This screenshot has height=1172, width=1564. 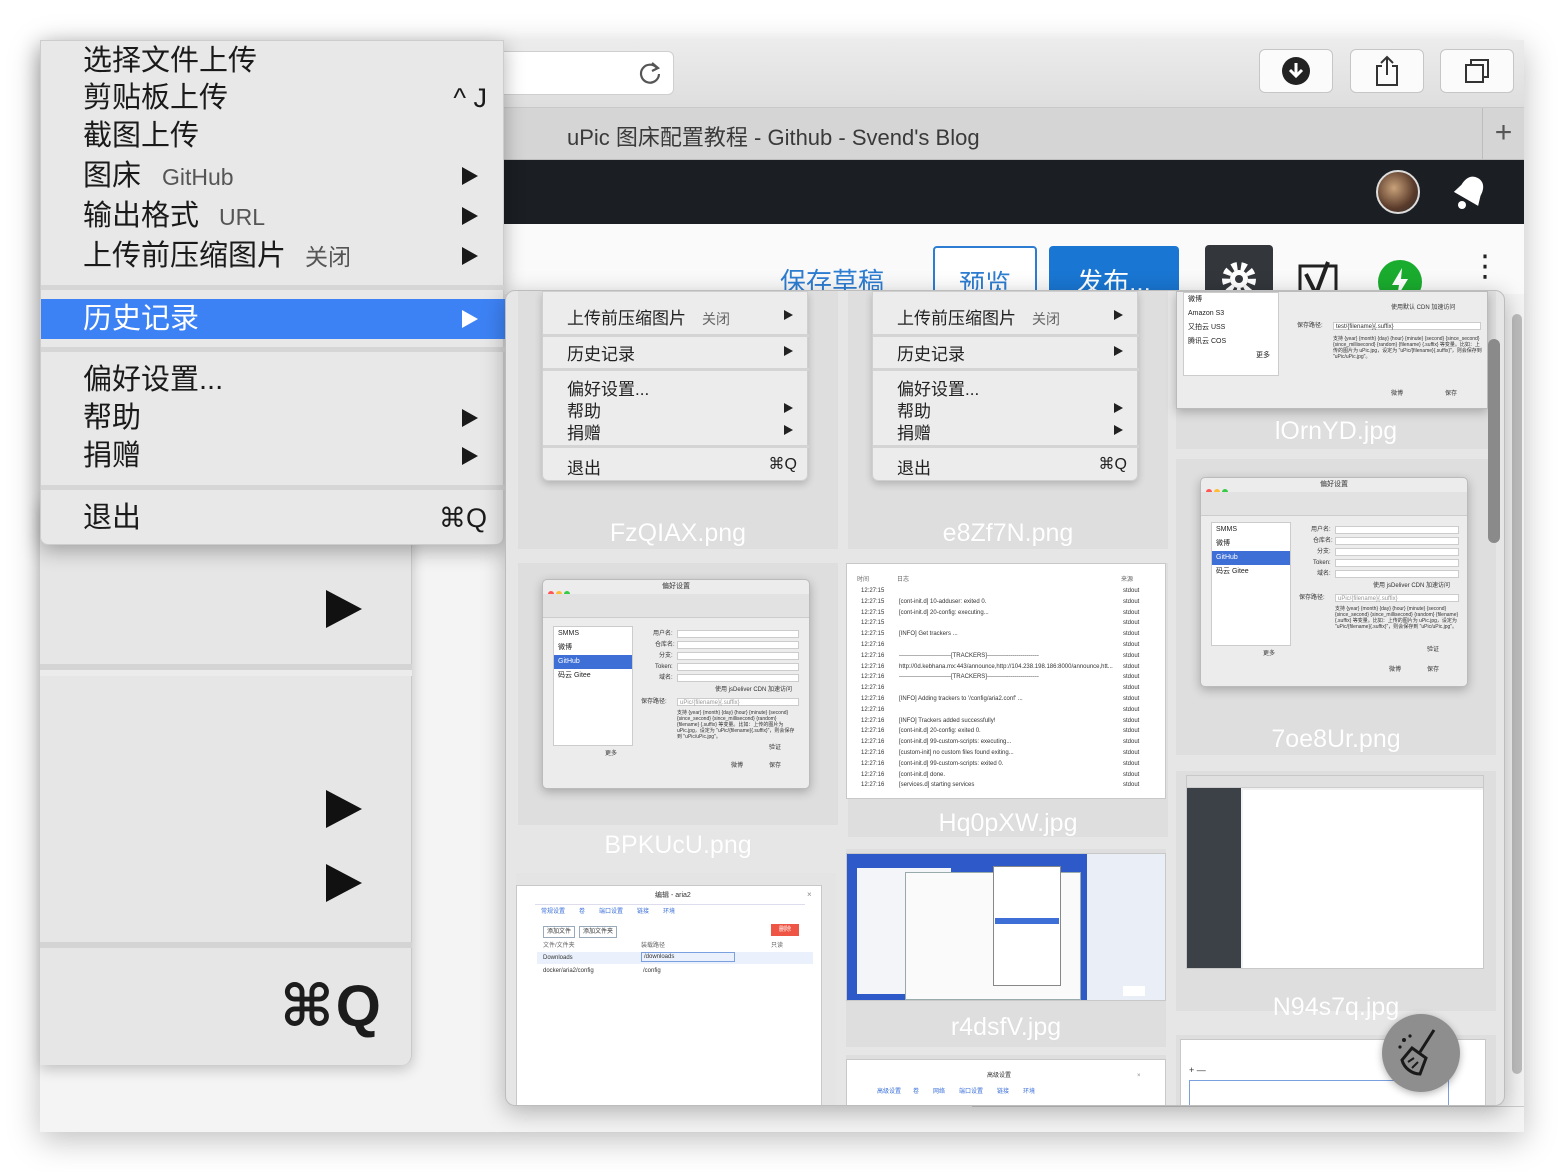 What do you see at coordinates (1387, 71) in the screenshot?
I see `share-button` at bounding box center [1387, 71].